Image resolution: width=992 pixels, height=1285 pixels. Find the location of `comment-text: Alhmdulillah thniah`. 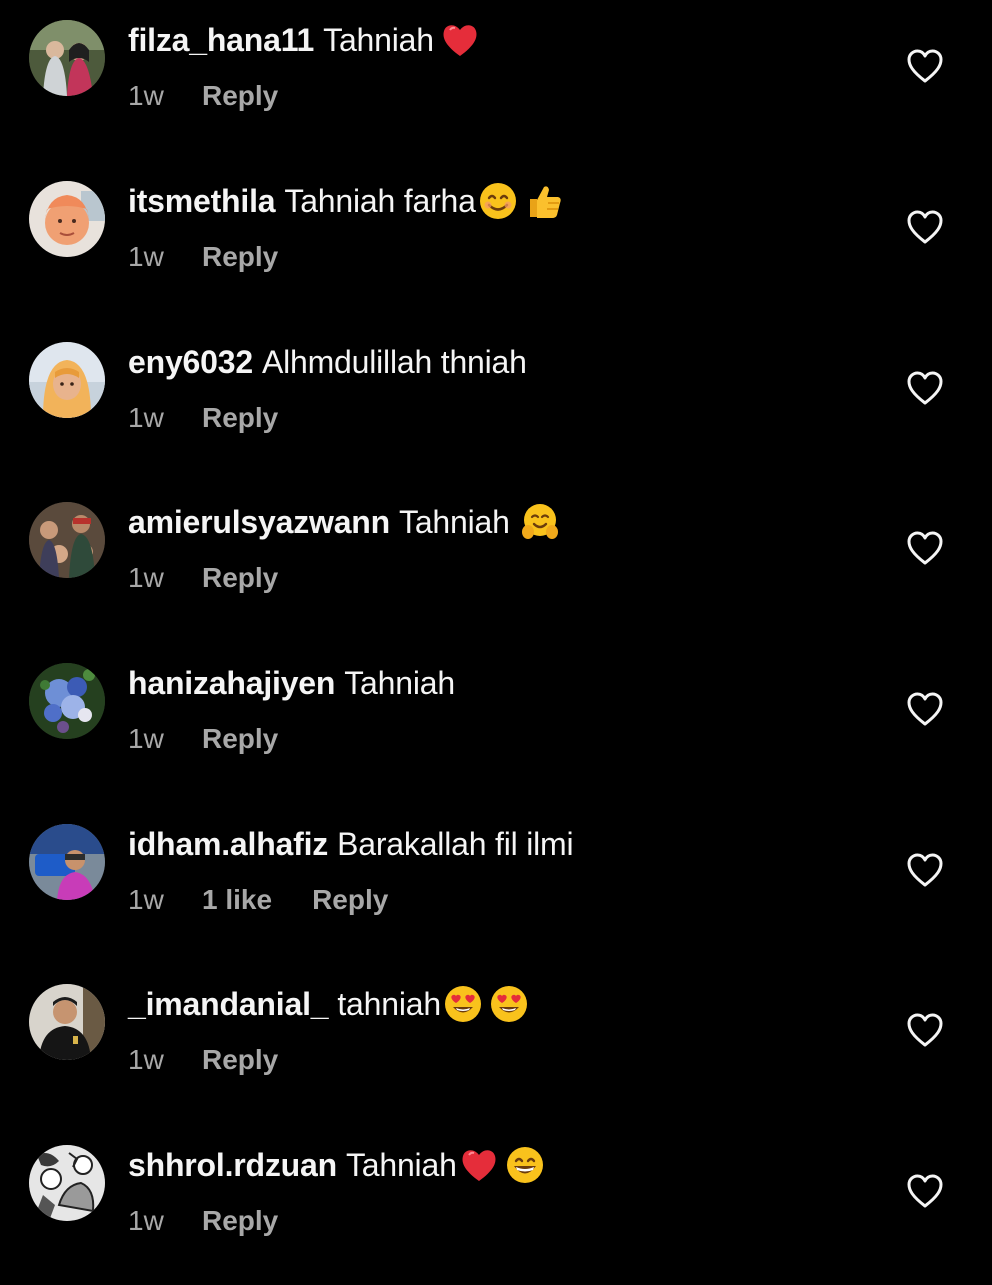

comment-text: Alhmdulillah thniah is located at coordinates (394, 362).